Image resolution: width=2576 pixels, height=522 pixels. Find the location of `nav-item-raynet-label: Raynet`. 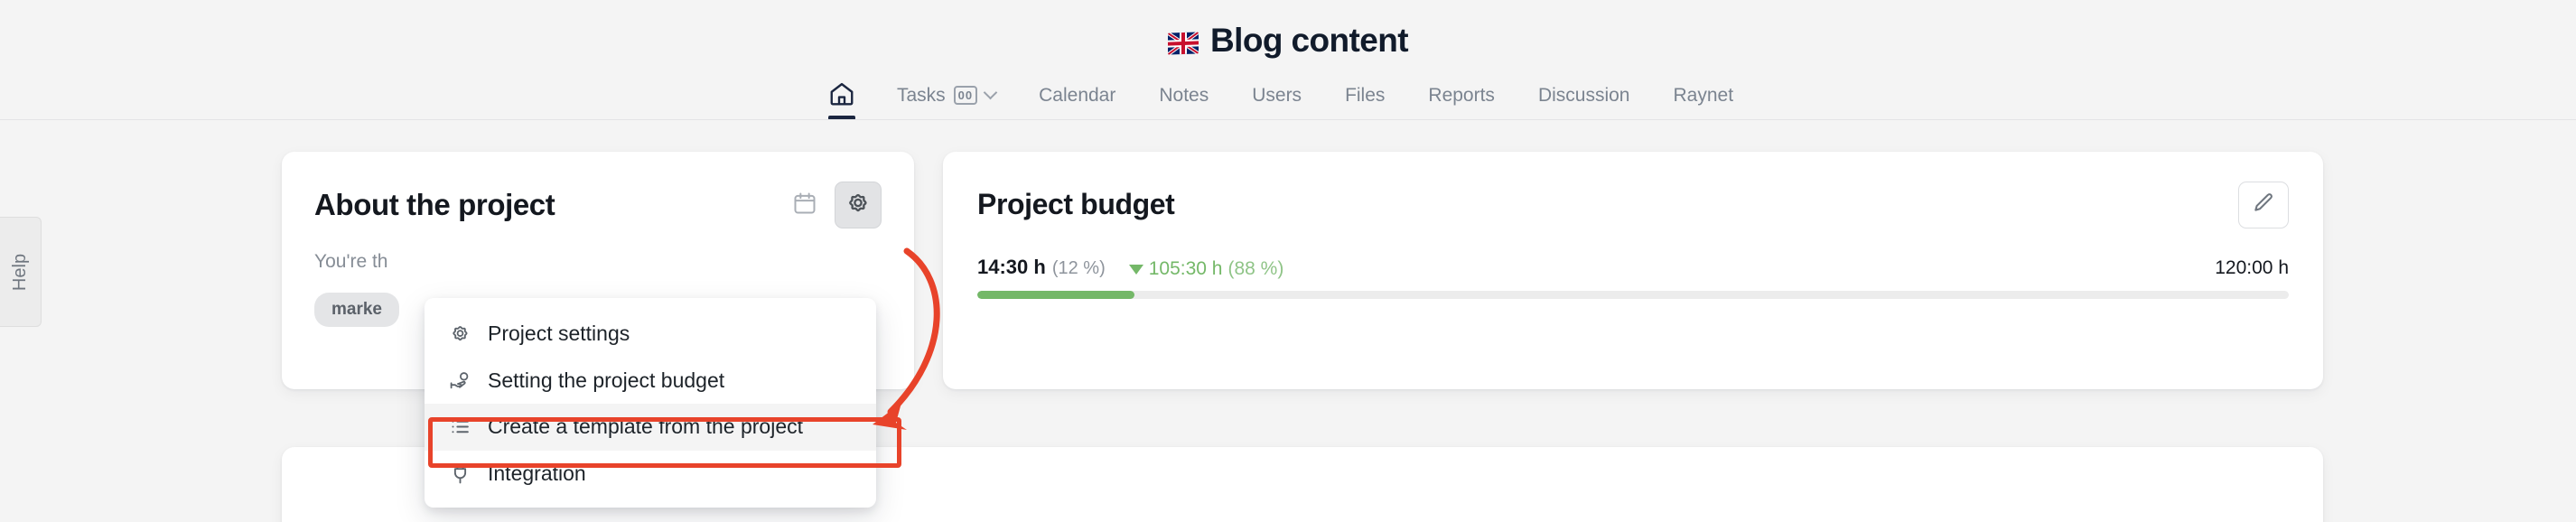

nav-item-raynet-label: Raynet is located at coordinates (1704, 95).